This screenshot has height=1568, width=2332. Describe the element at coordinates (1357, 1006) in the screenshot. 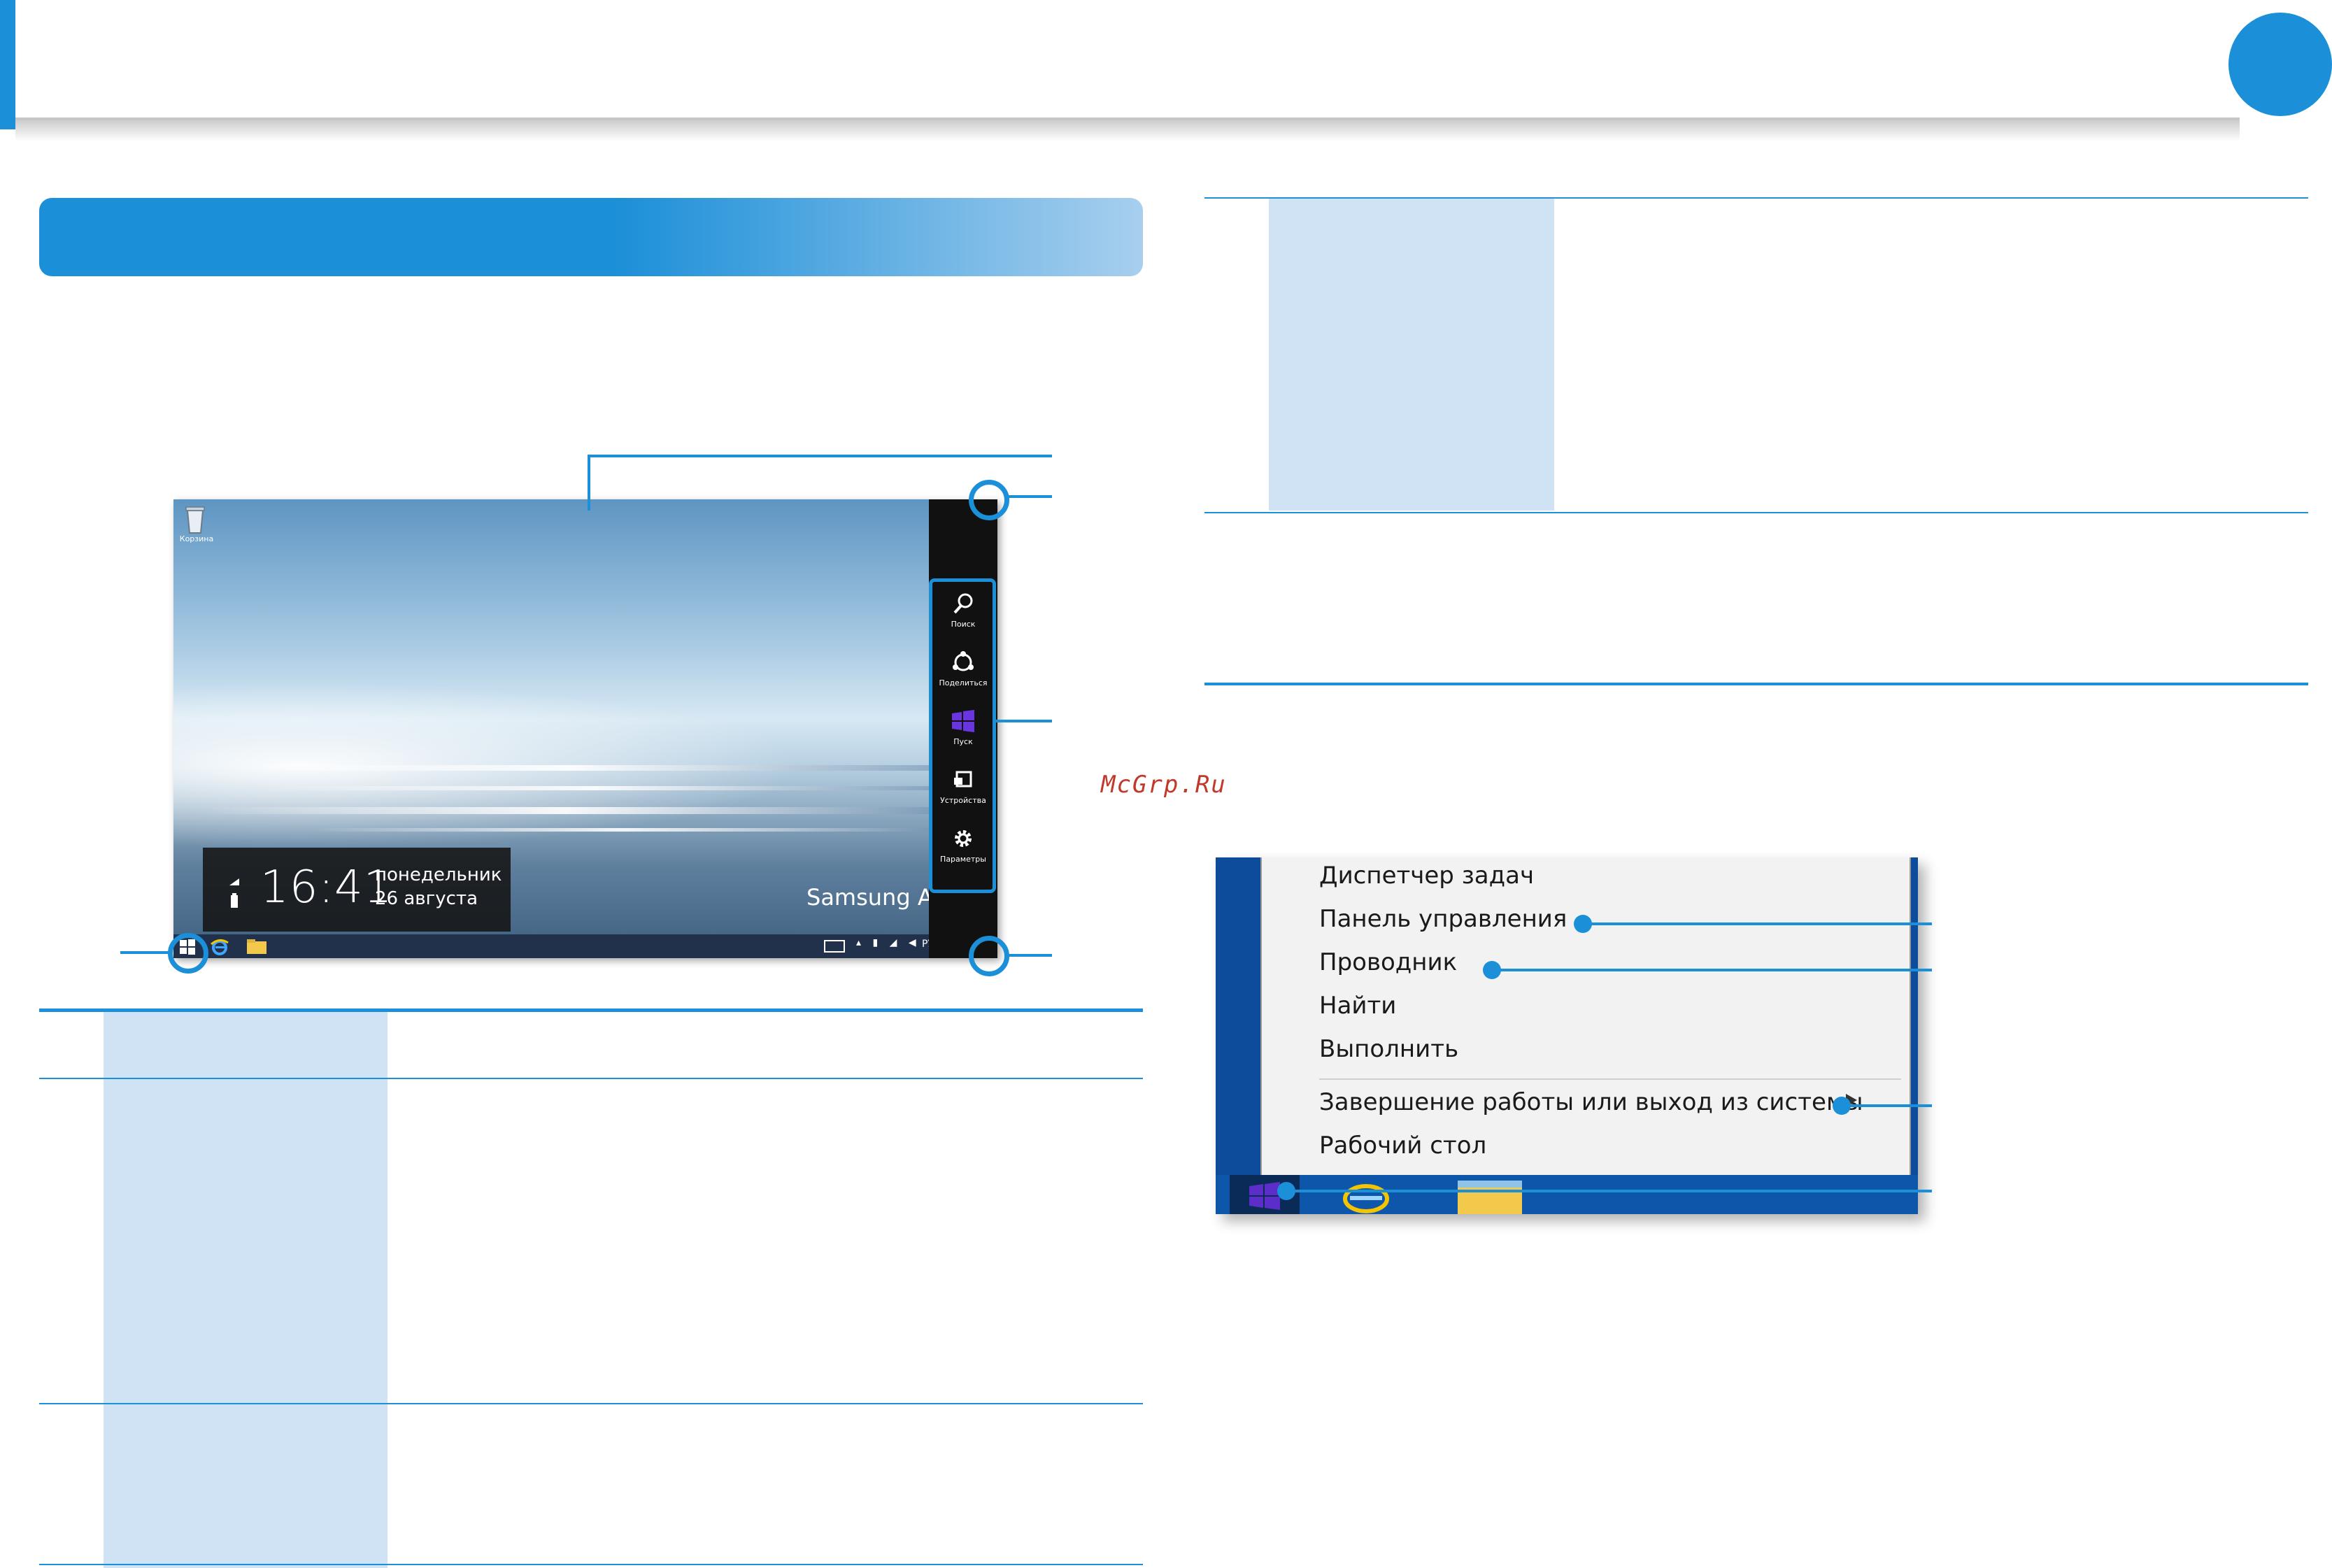

I see `menu-item-search: Найти` at that location.